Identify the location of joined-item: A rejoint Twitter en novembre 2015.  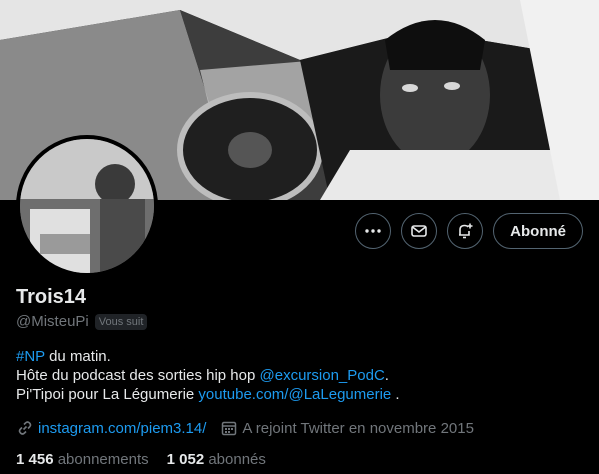
(347, 428).